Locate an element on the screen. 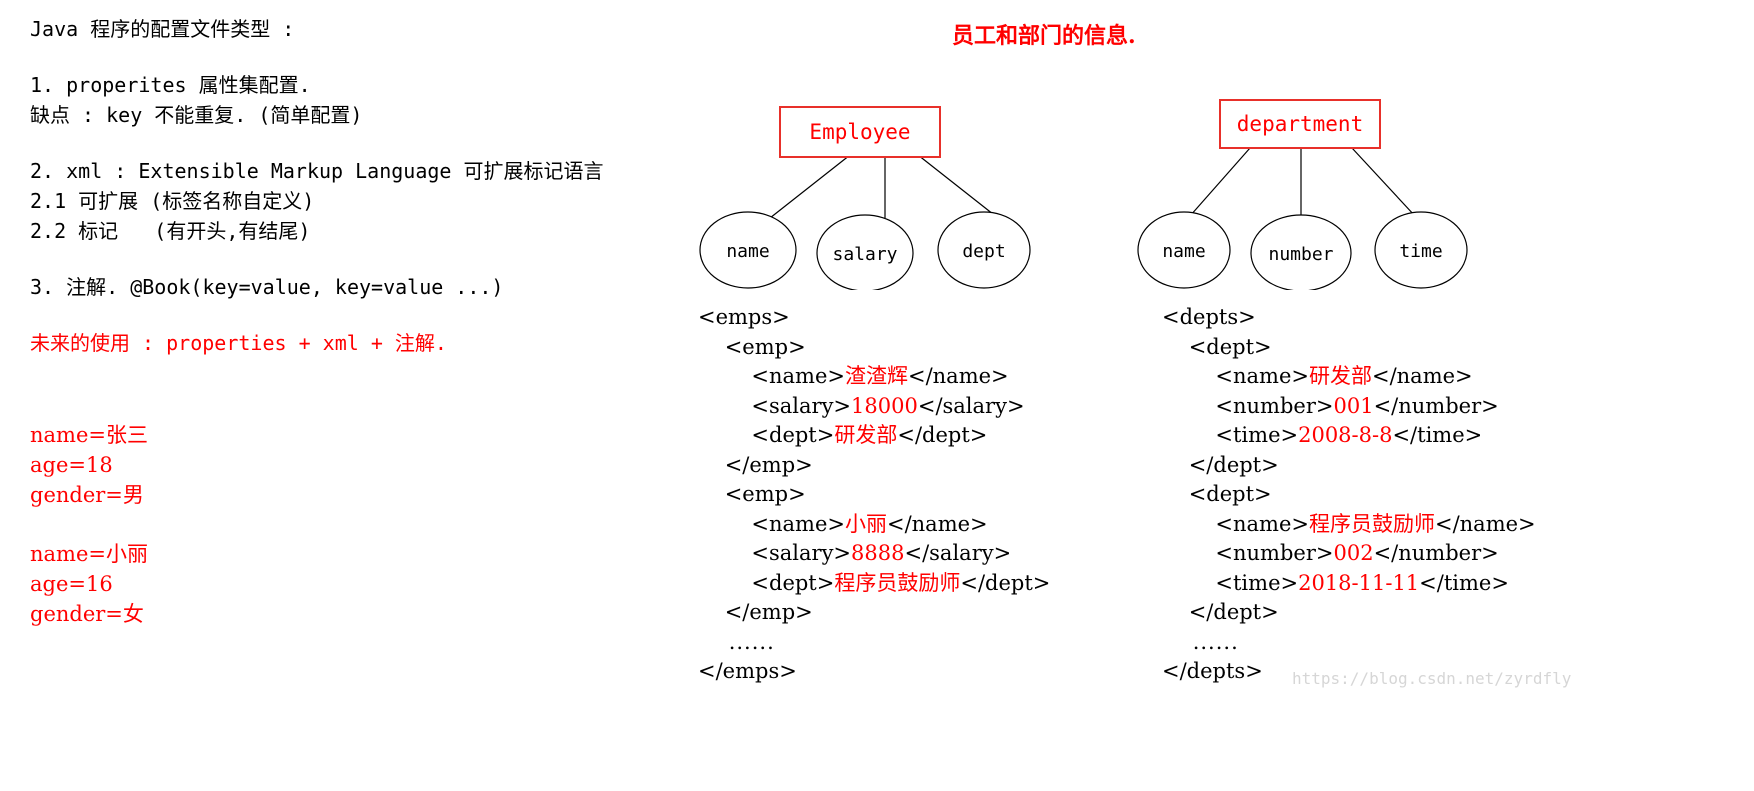  prop-line-age: age=16 is located at coordinates (71, 584).